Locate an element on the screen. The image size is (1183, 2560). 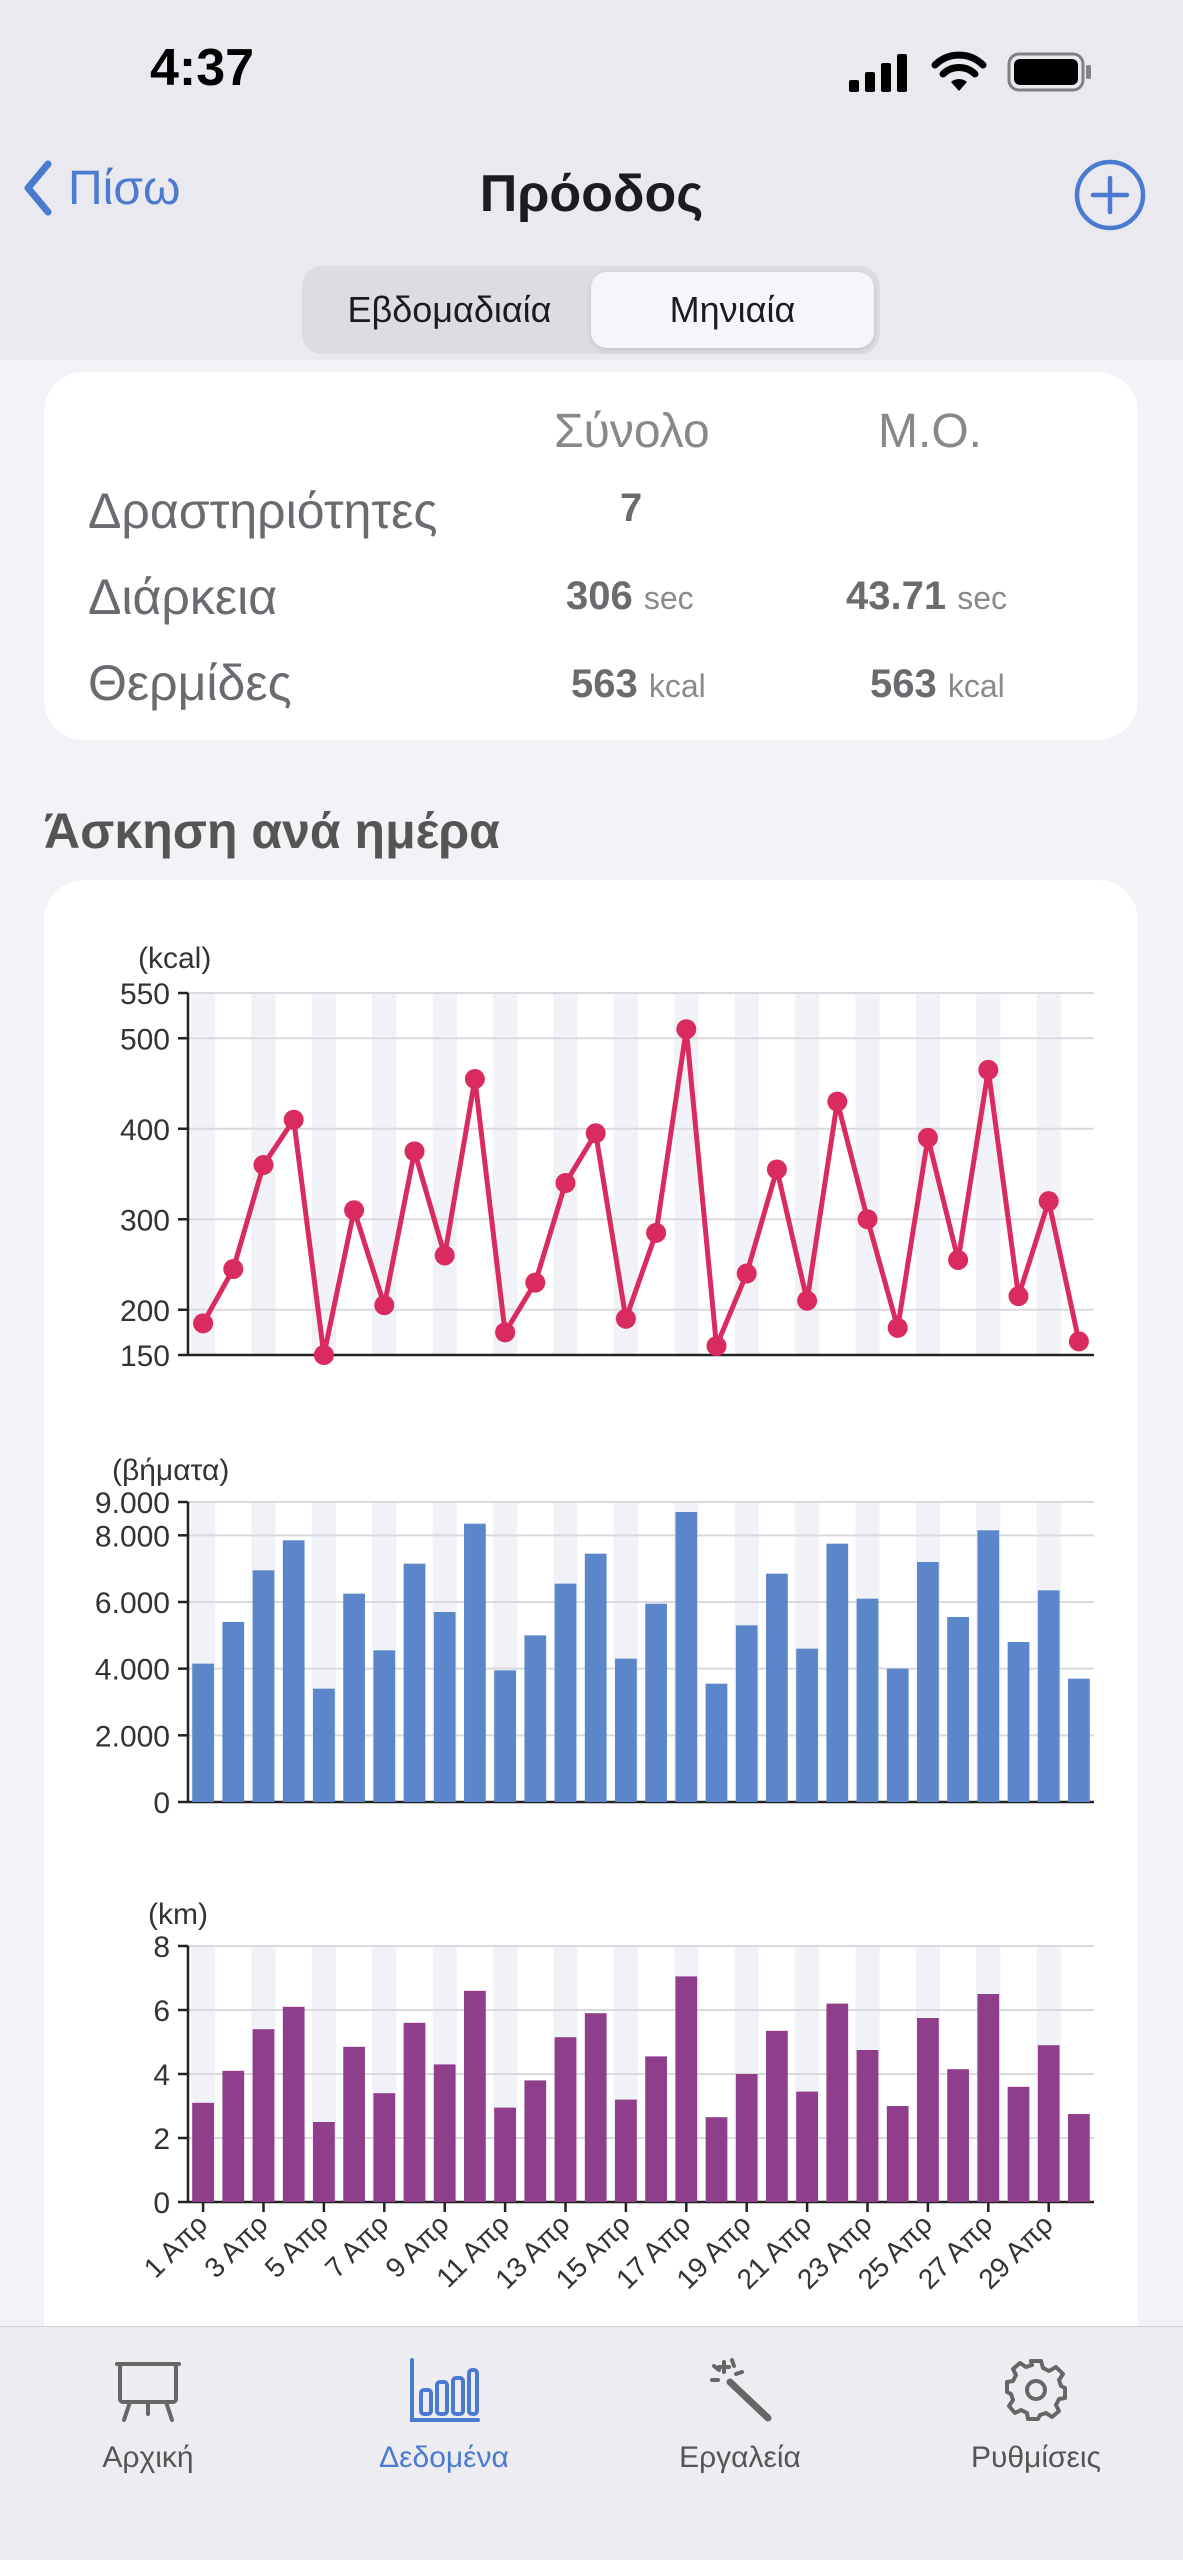
activities-total-value: 7 is located at coordinates (631, 508).